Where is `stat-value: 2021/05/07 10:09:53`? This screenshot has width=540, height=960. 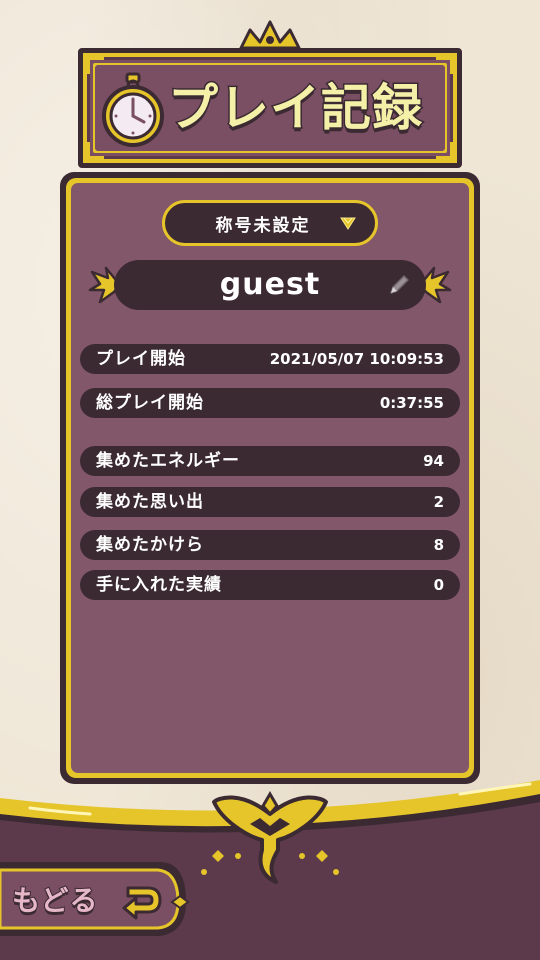
stat-value: 2021/05/07 10:09:53 is located at coordinates (356, 359).